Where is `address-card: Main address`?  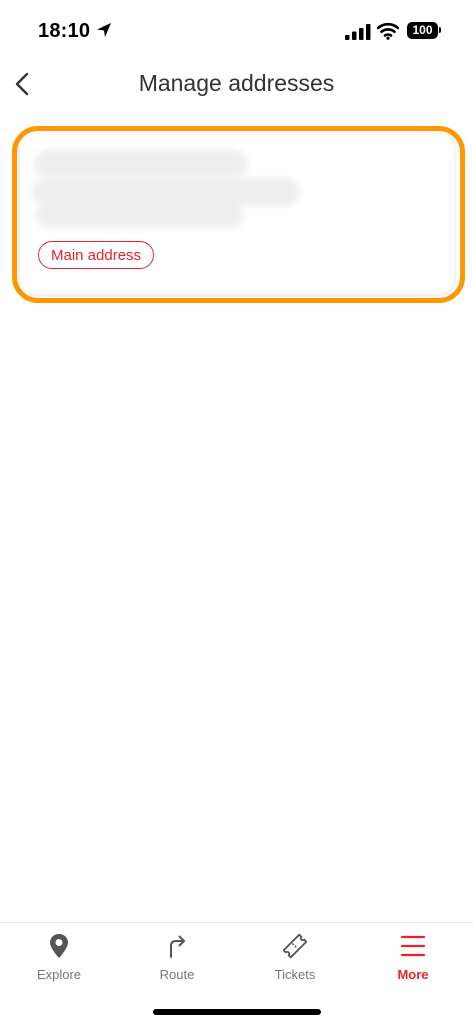
address-card: Main address is located at coordinates (237, 214).